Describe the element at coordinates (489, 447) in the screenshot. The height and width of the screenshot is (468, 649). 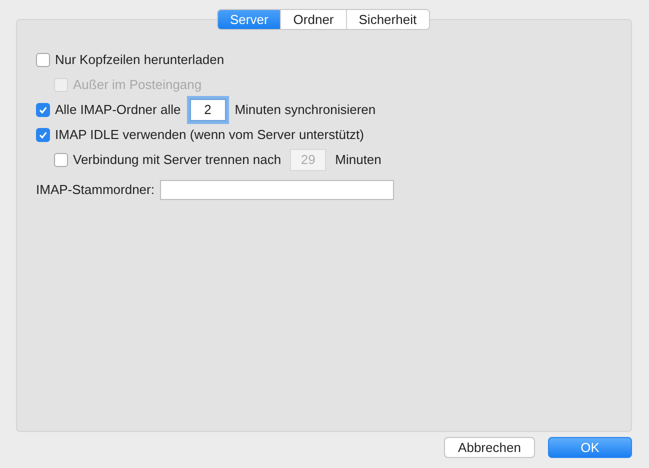
I see `cancel-button: Abbrechen` at that location.